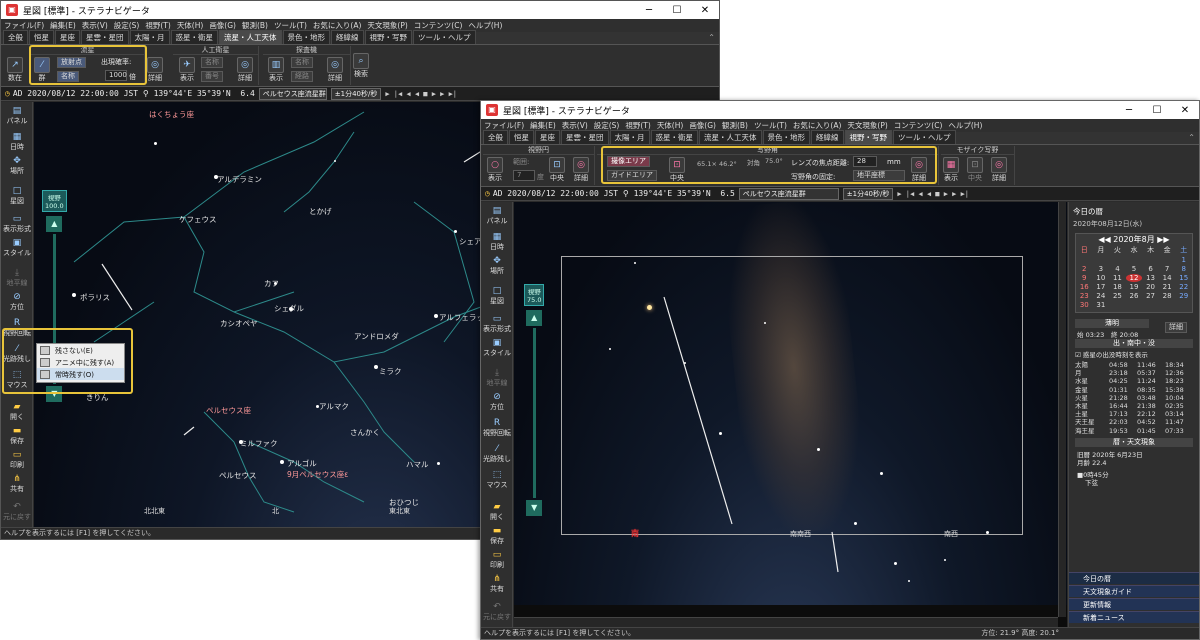 The width and height of the screenshot is (1200, 640). Describe the element at coordinates (1117, 278) in the screenshot. I see `calendar-day: 11` at that location.